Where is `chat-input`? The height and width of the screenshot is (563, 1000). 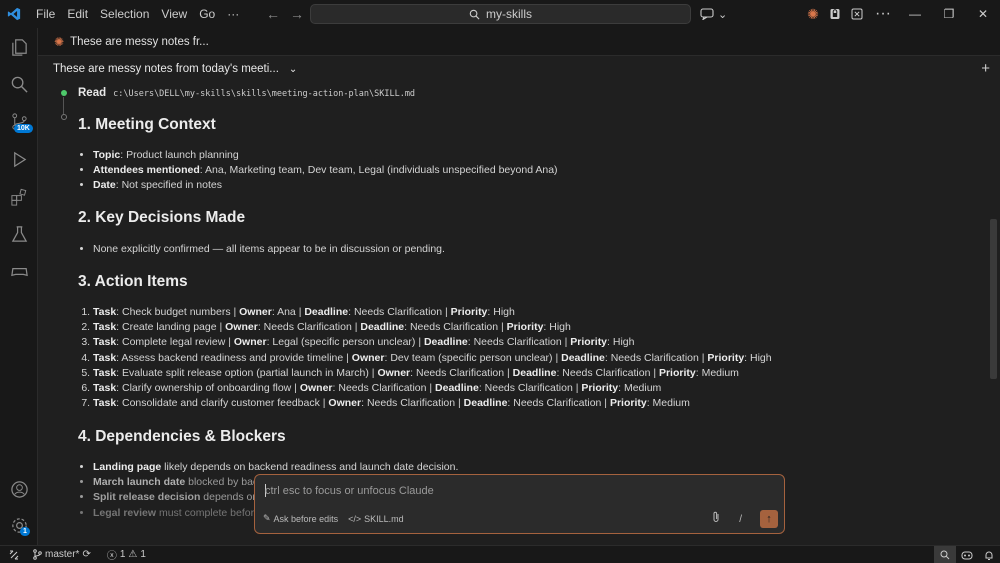
chat-input is located at coordinates (515, 491).